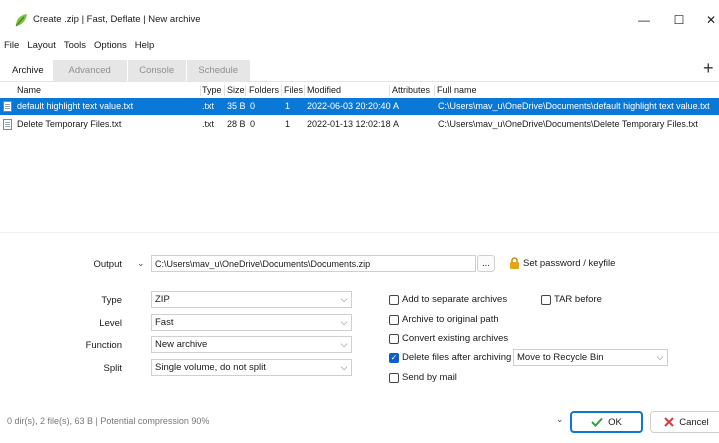  Describe the element at coordinates (236, 124) in the screenshot. I see `file-size: 28 B` at that location.